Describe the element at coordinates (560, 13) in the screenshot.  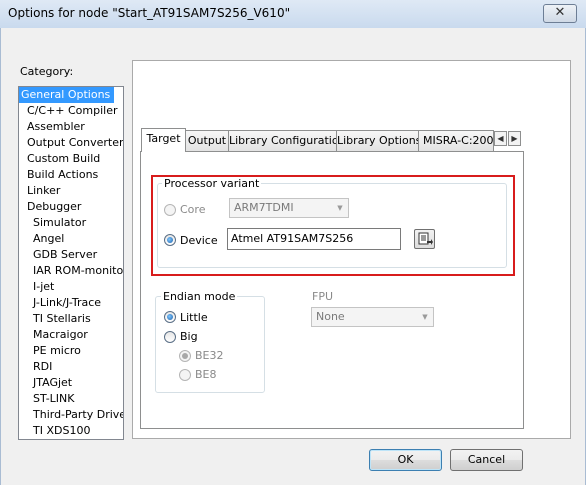
I see `close-icon: ✕` at that location.